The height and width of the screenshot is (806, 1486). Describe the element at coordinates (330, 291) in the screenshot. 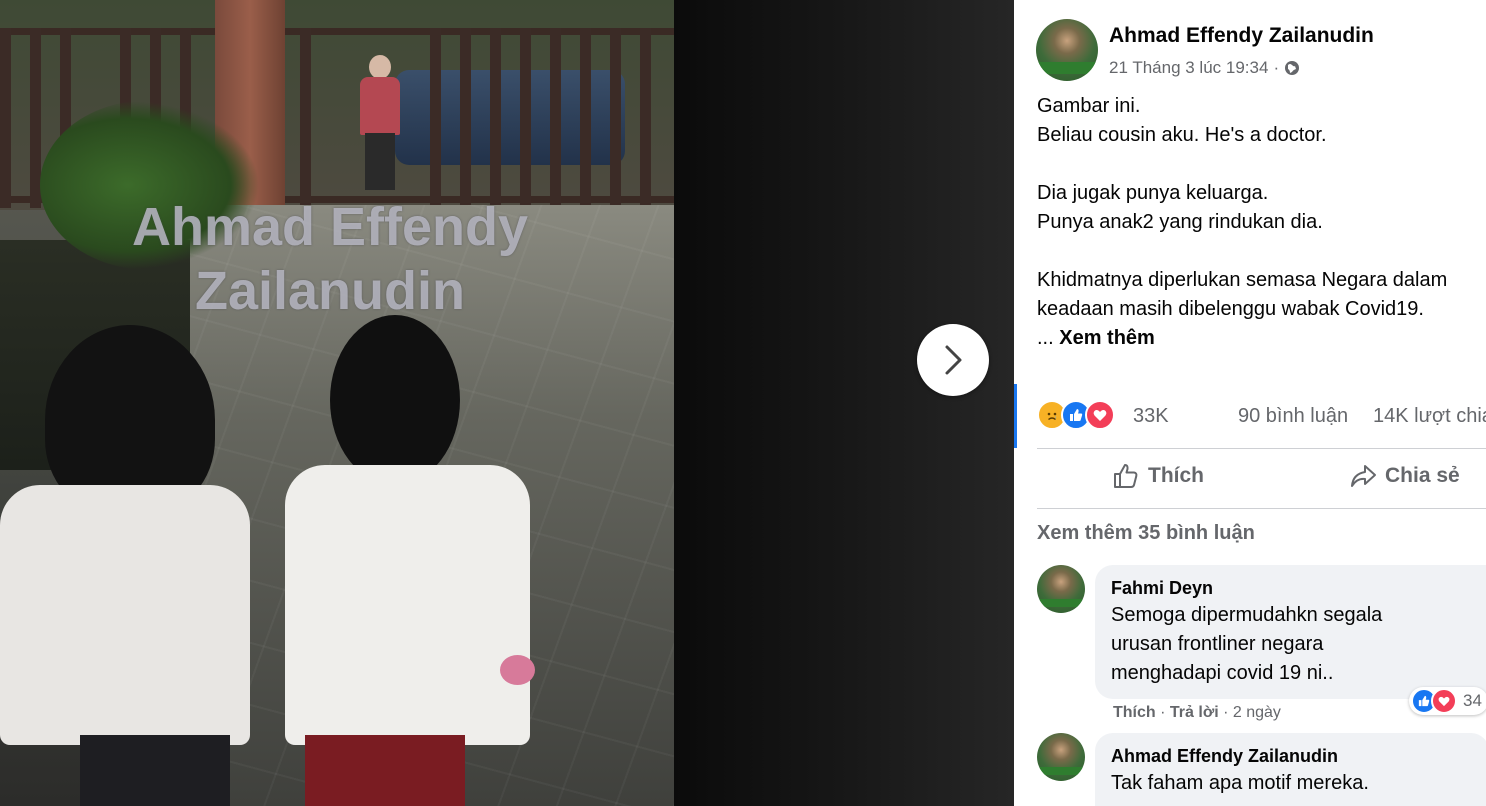

I see `watermark-line-2: Zailanudin` at that location.